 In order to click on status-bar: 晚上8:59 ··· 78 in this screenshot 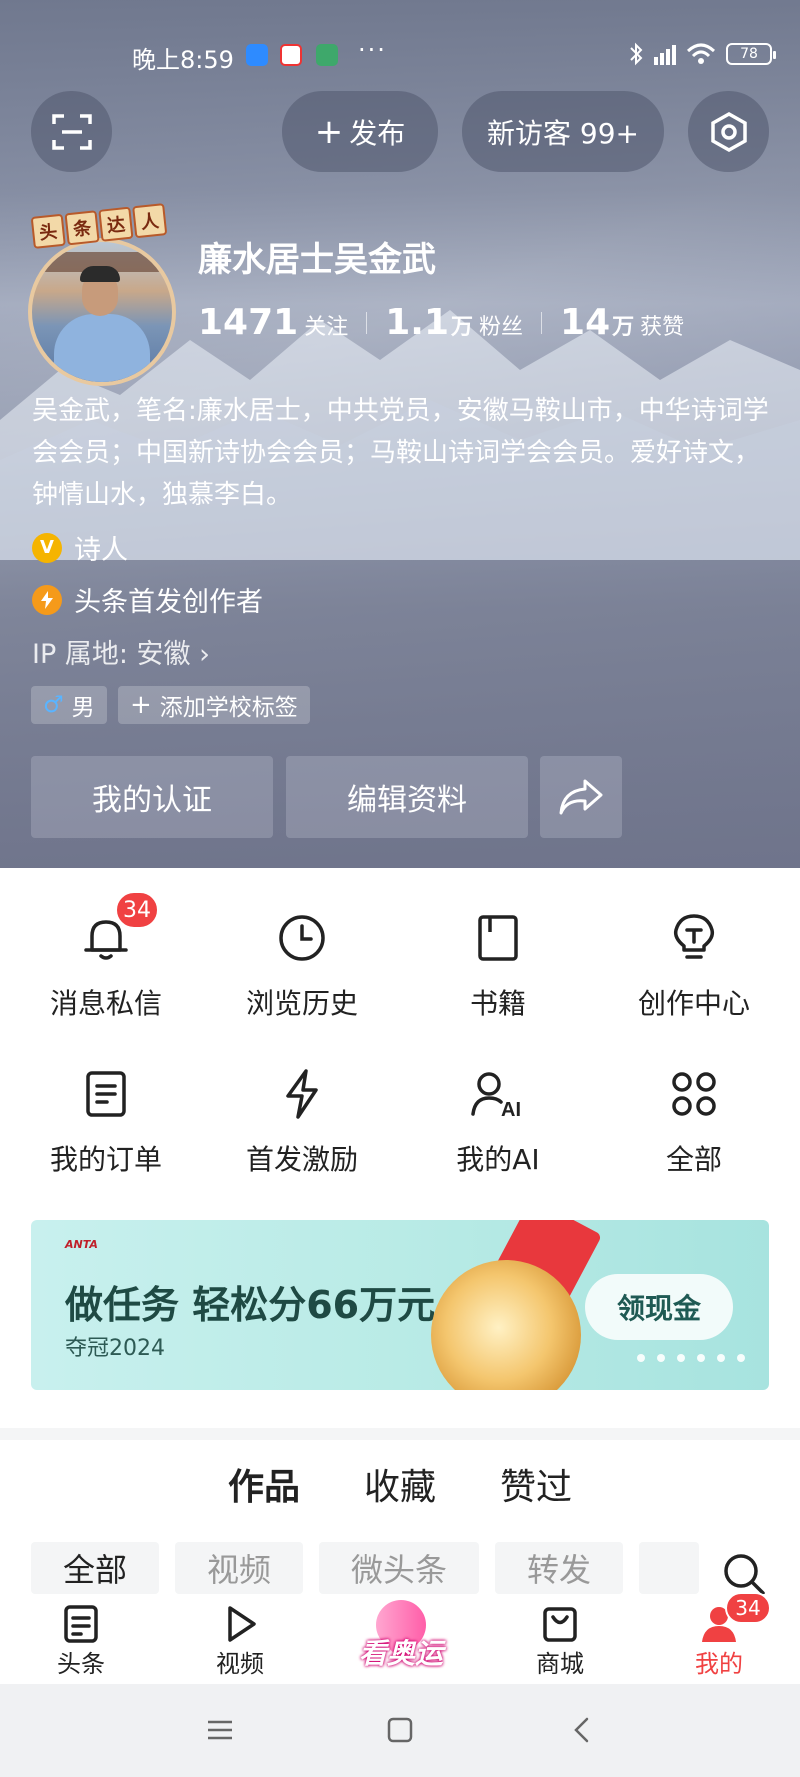, I will do `click(400, 55)`.